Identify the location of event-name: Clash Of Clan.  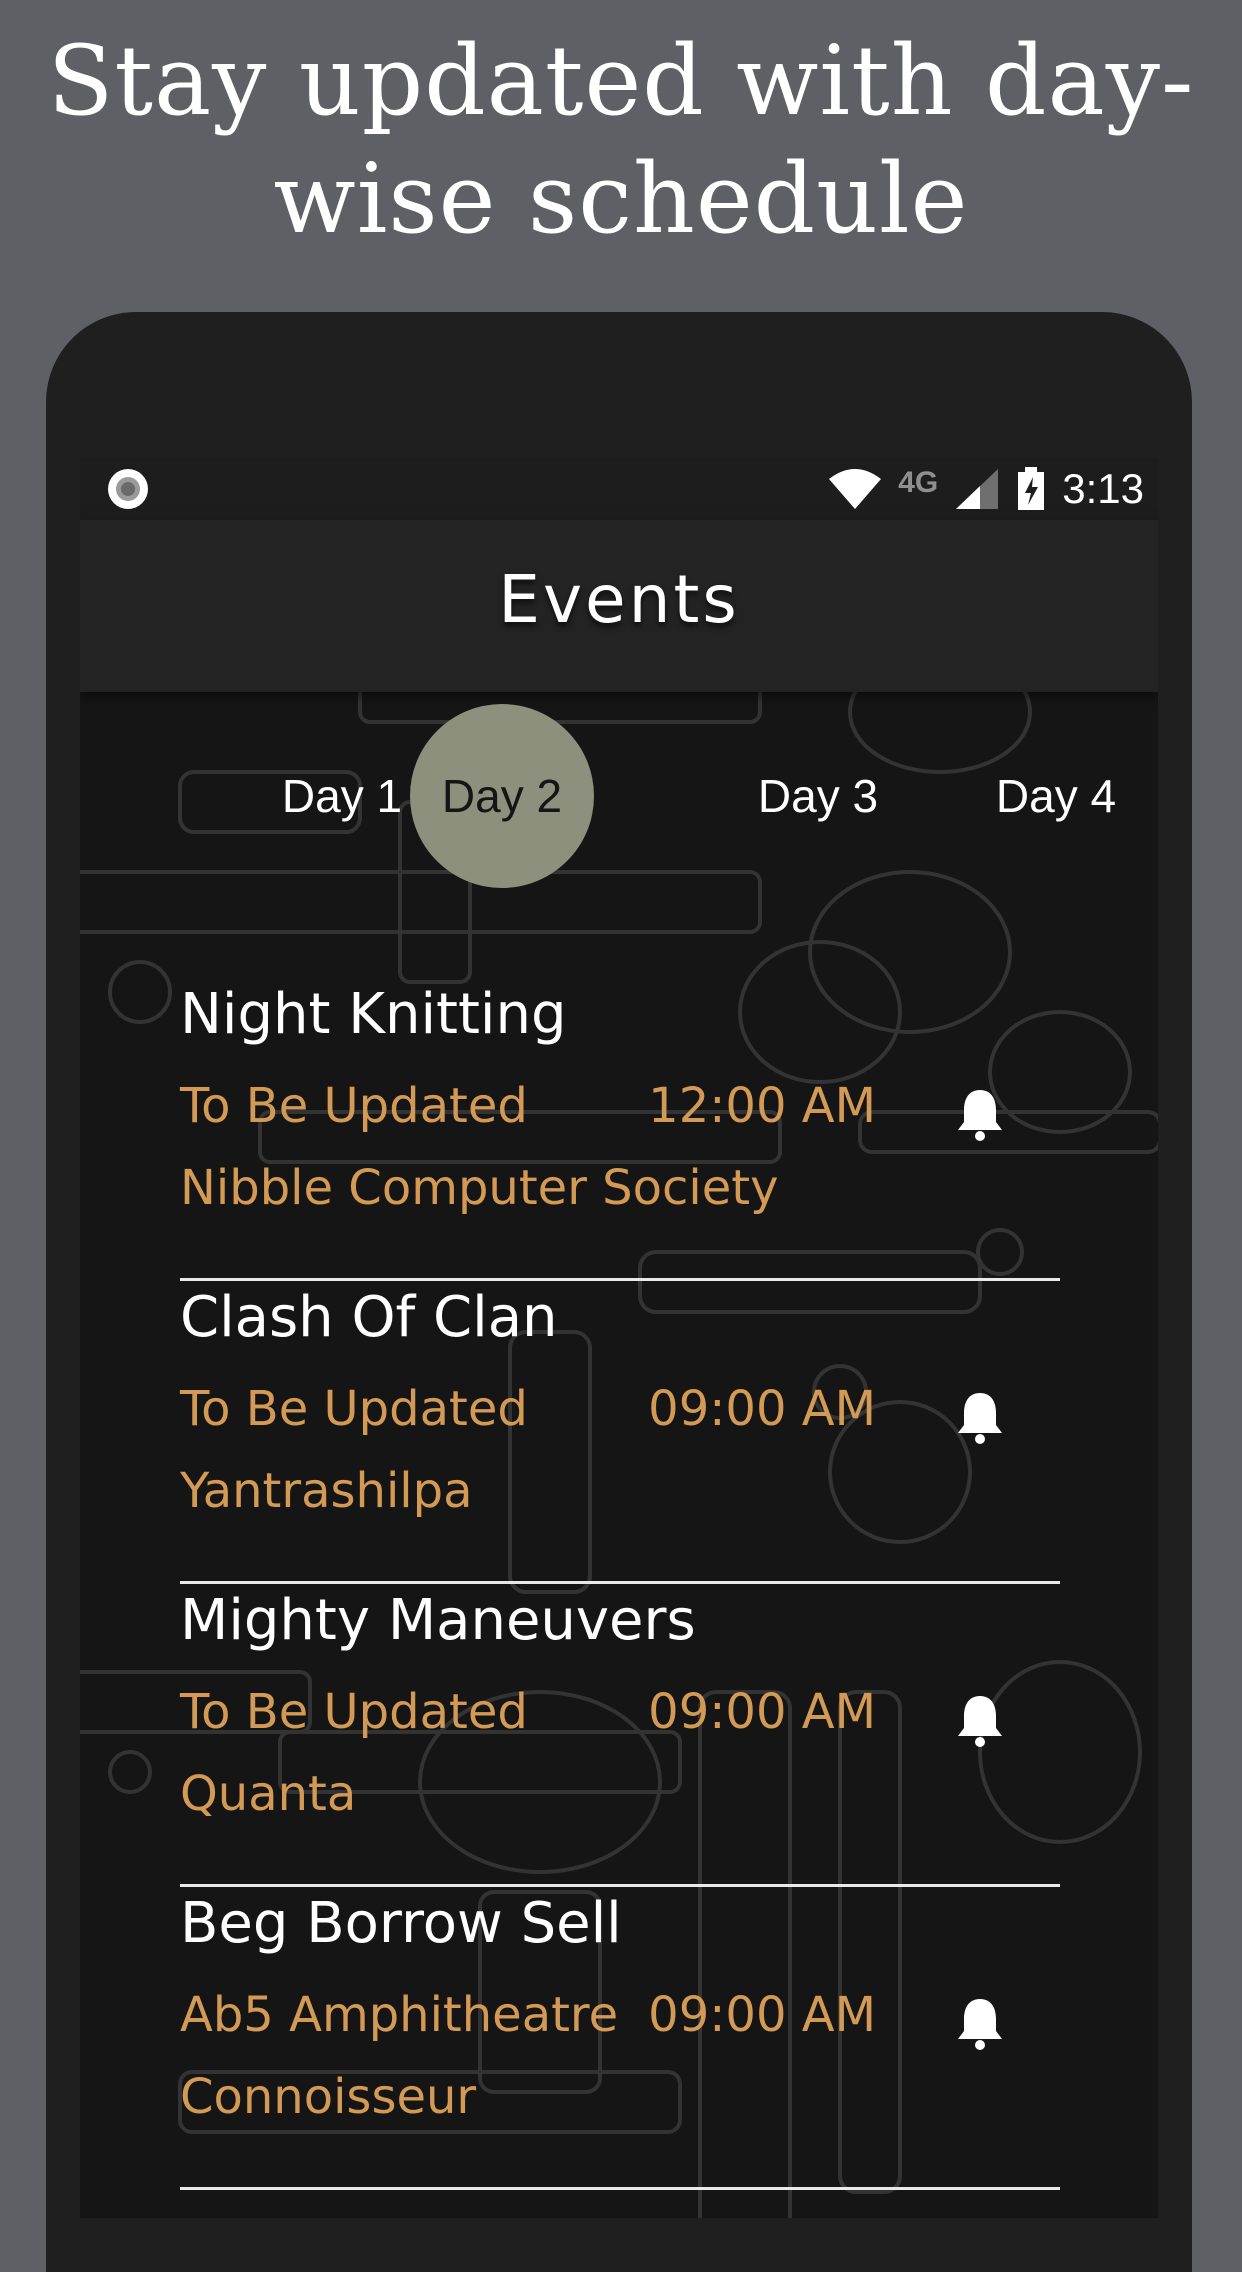
(369, 1317).